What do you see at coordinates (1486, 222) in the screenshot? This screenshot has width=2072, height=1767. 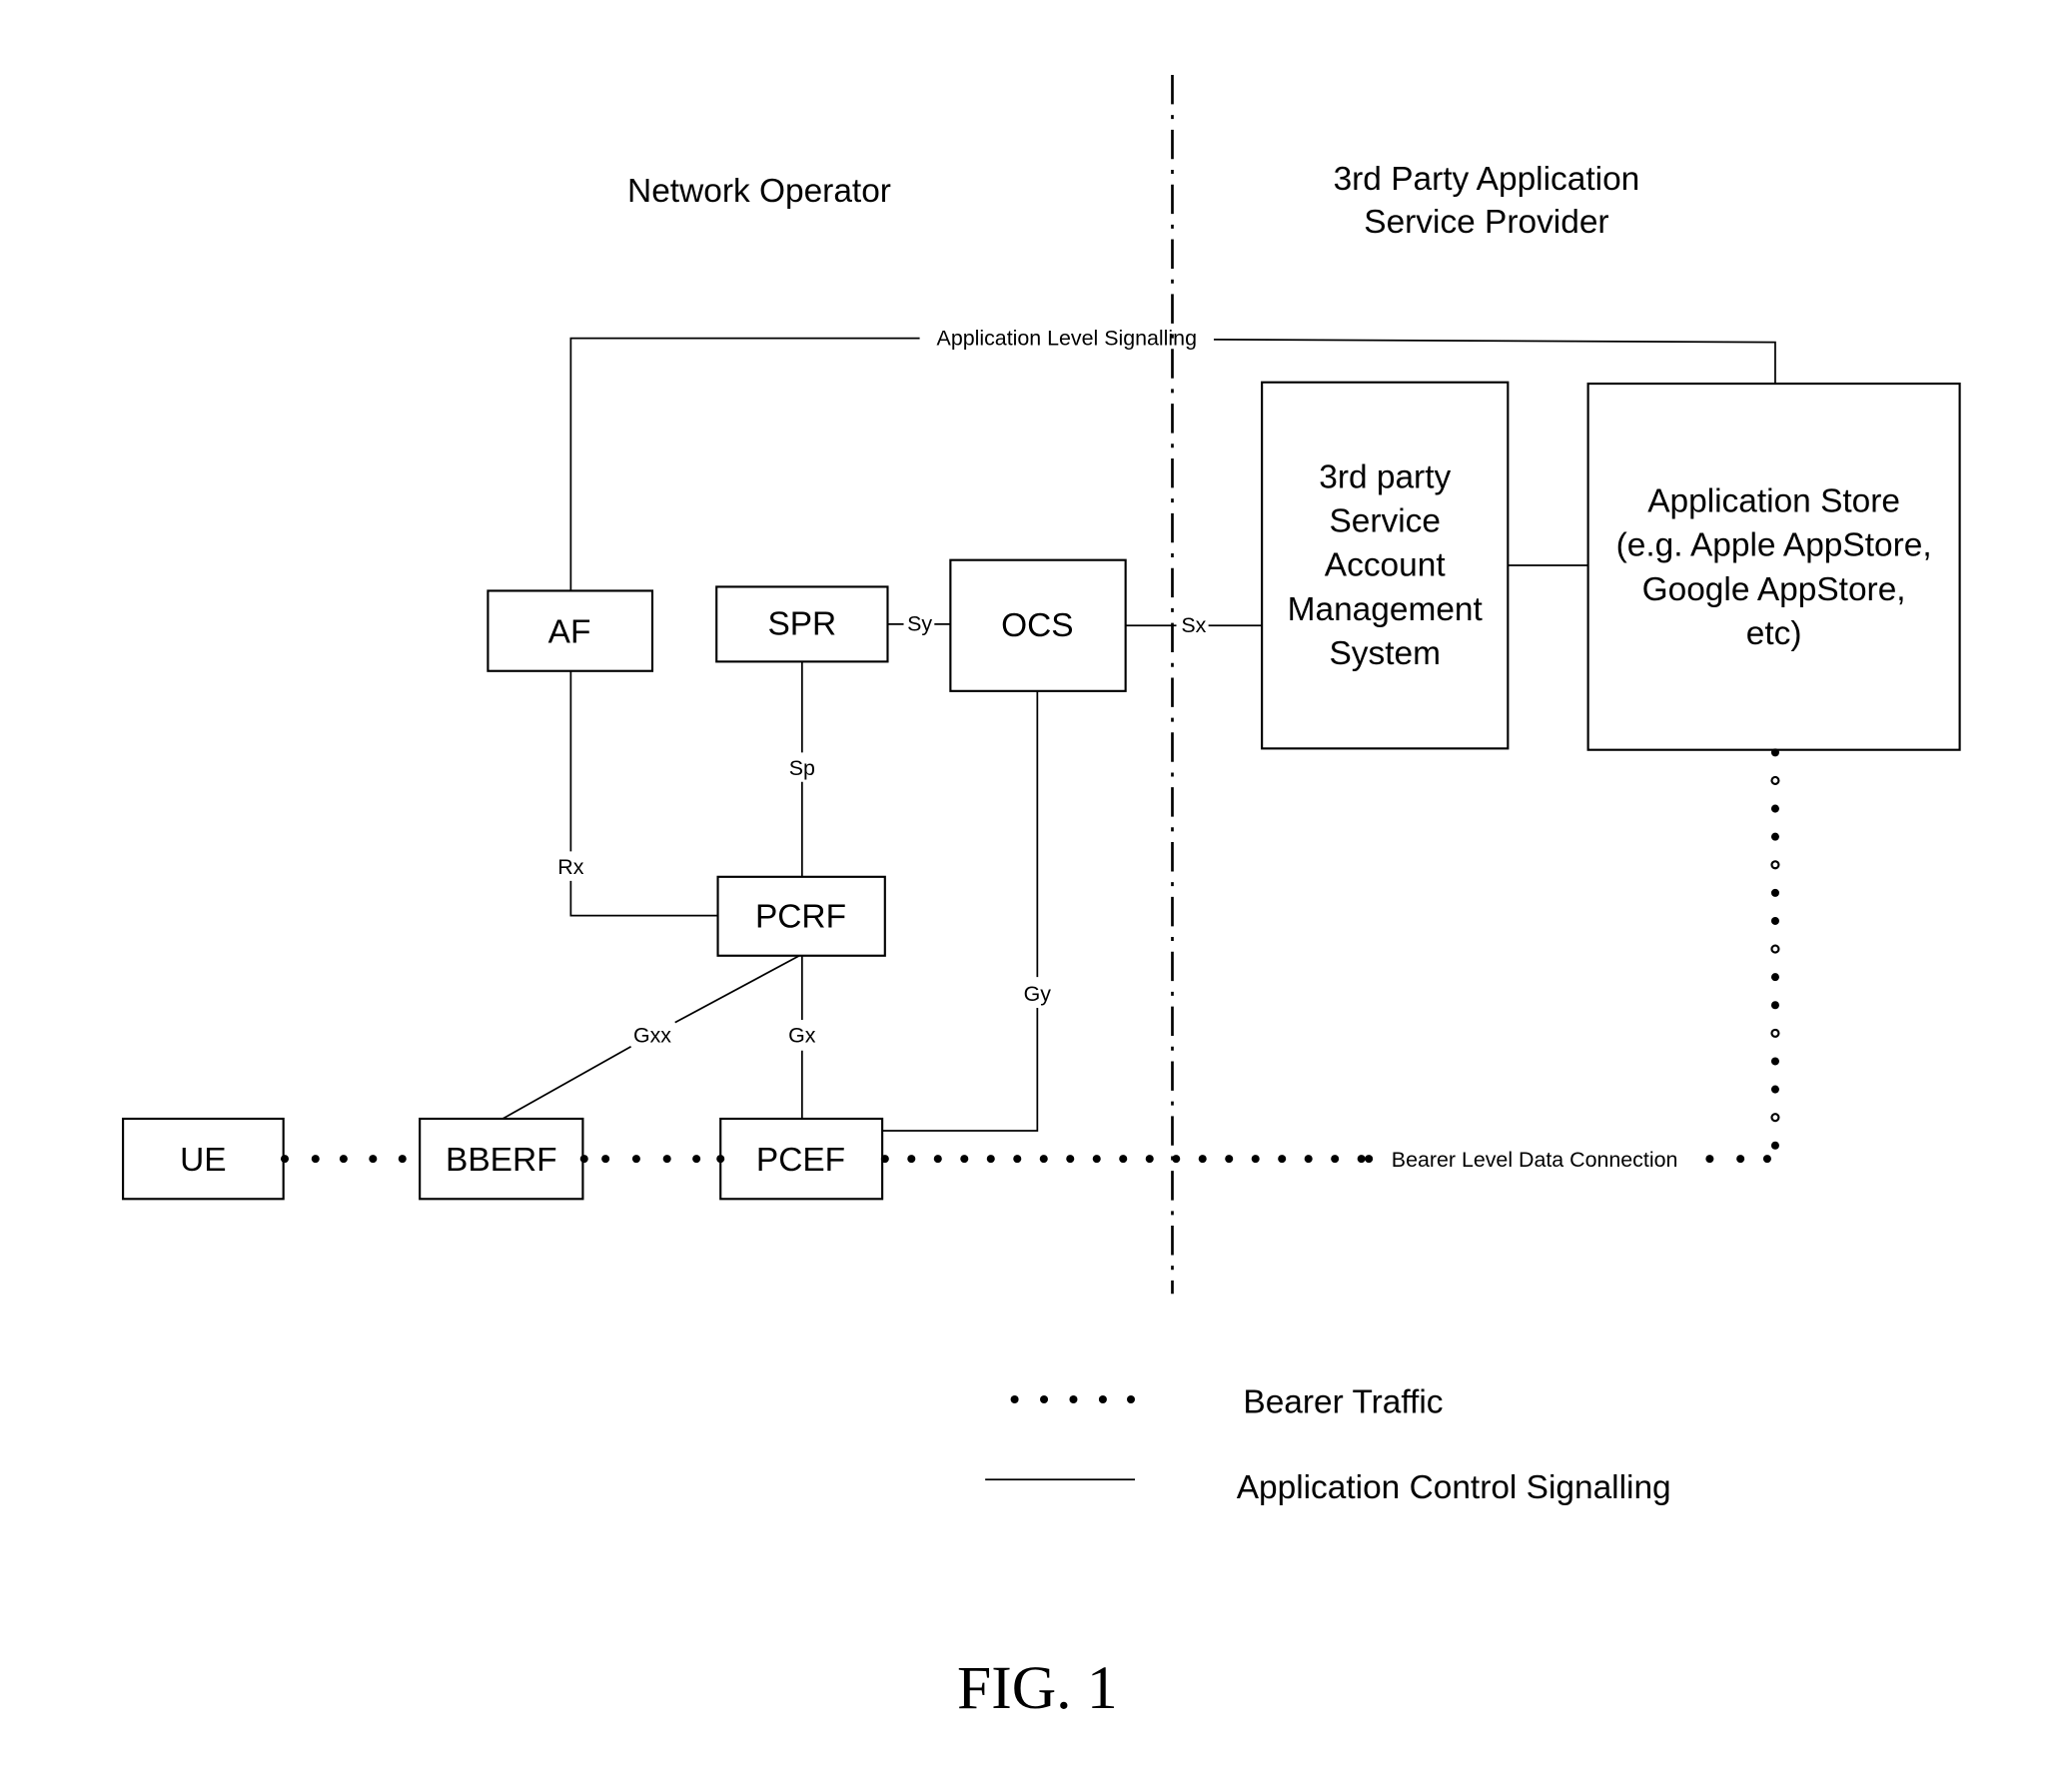 I see `third-party-header-line2: Service Provider` at bounding box center [1486, 222].